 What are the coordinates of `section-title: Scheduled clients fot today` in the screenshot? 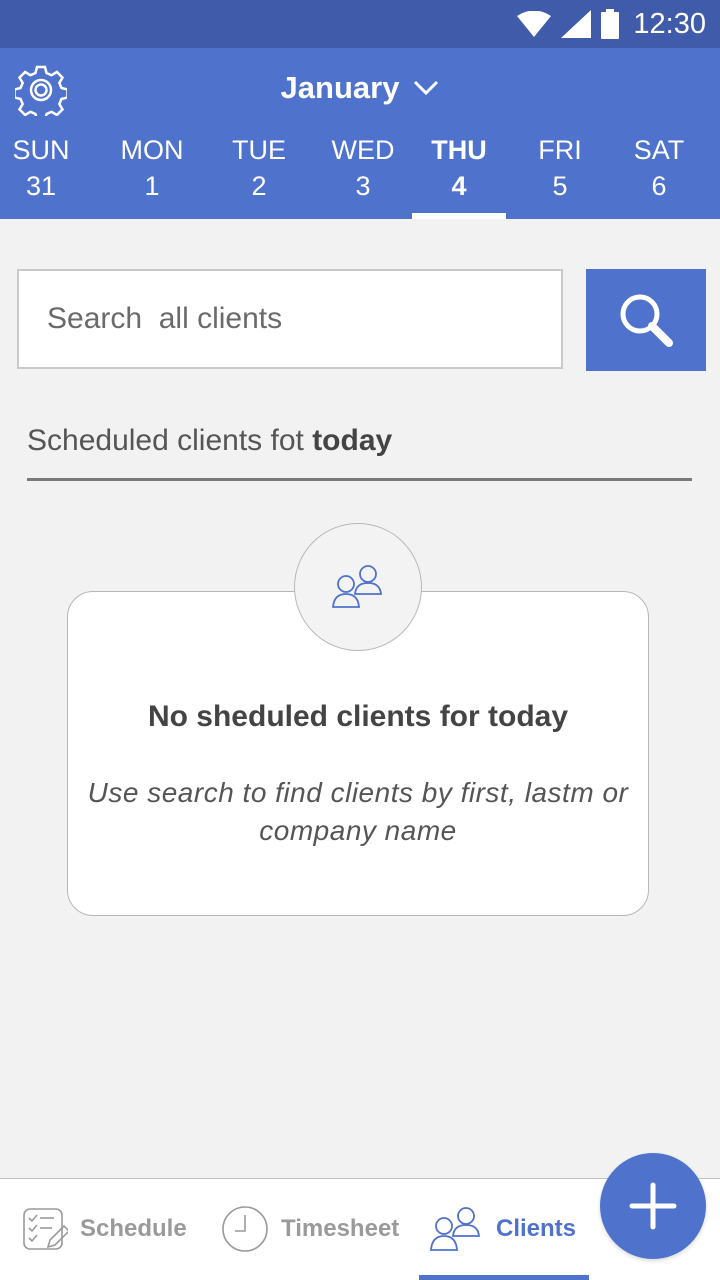 It's located at (209, 441).